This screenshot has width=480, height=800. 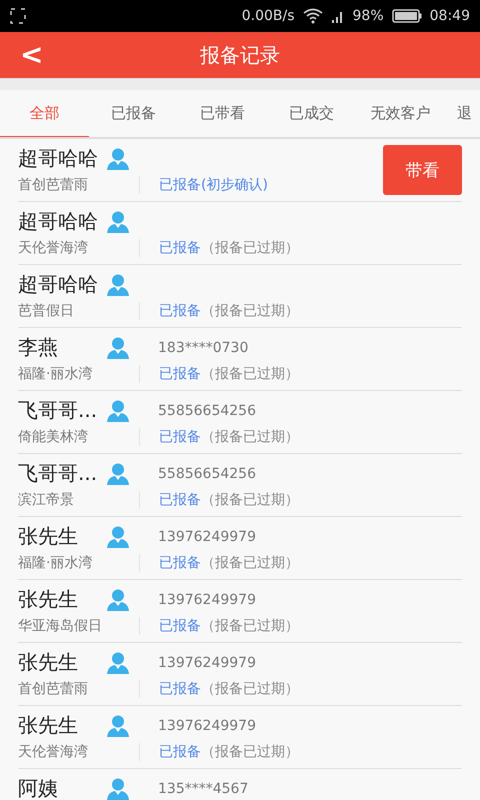 I want to click on filter-tab: 已成交, so click(x=311, y=113).